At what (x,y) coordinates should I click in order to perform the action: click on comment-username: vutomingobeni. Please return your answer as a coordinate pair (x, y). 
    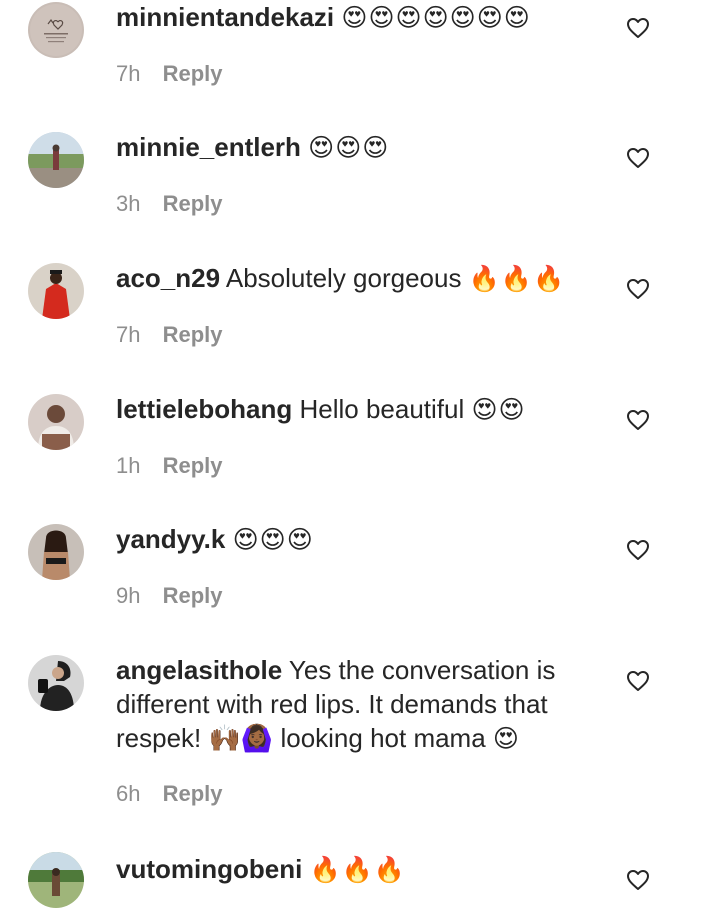
    Looking at the image, I should click on (209, 869).